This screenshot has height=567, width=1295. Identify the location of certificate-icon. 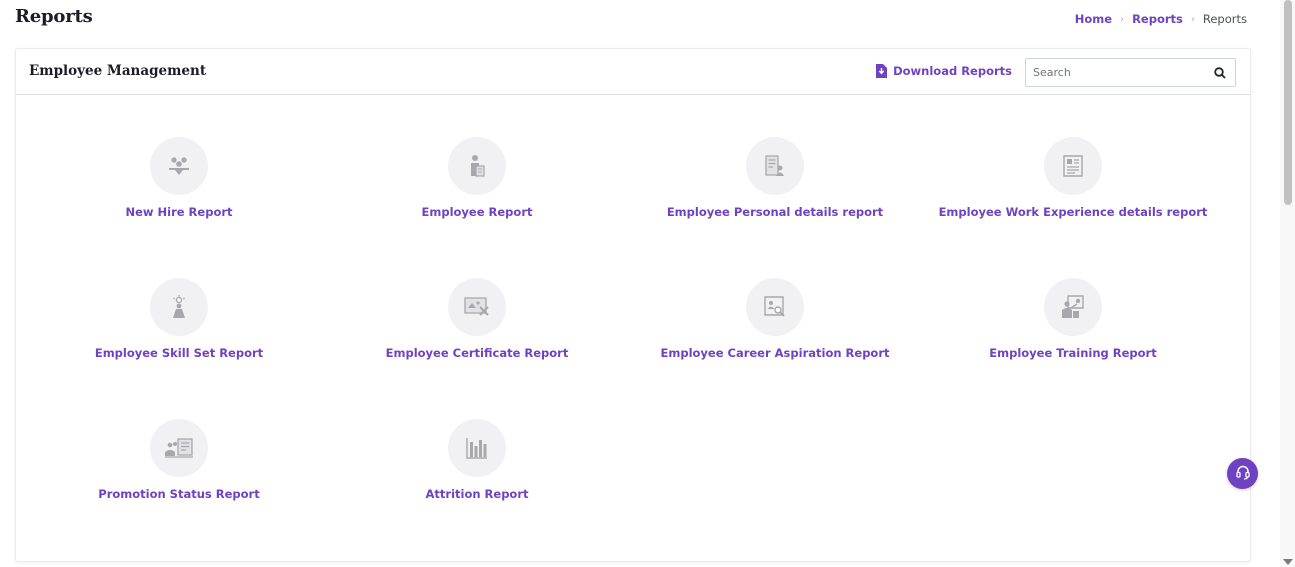
(477, 307).